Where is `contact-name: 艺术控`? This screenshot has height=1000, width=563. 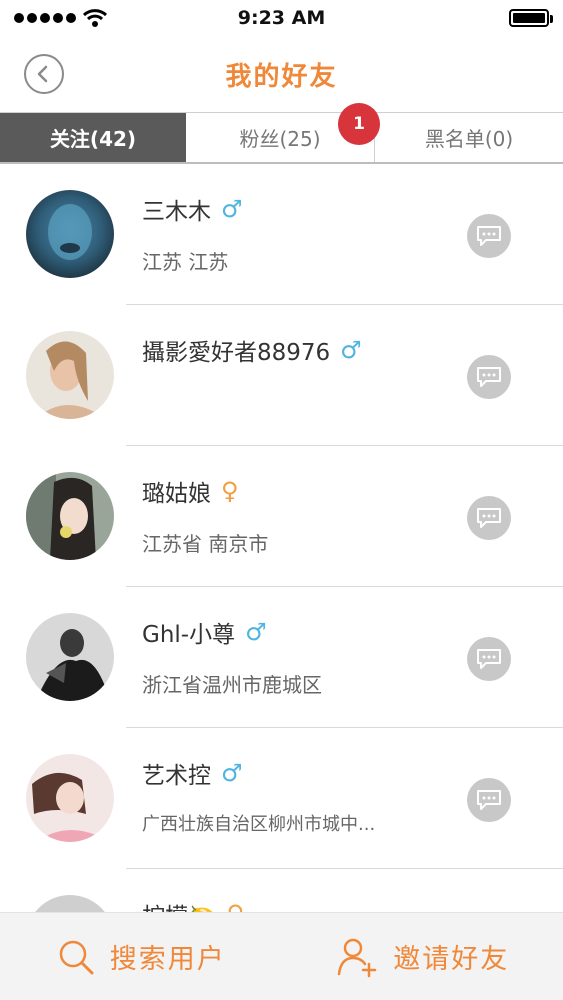 contact-name: 艺术控 is located at coordinates (176, 776).